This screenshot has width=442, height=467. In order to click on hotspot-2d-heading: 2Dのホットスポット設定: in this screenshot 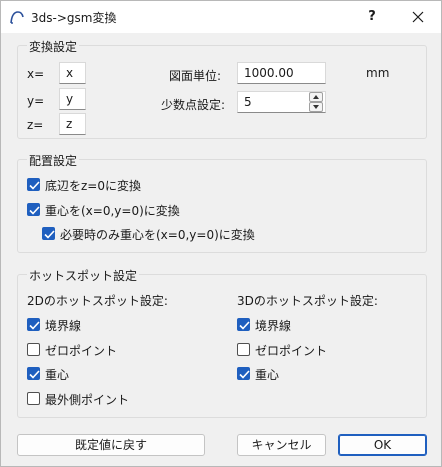, I will do `click(97, 301)`.